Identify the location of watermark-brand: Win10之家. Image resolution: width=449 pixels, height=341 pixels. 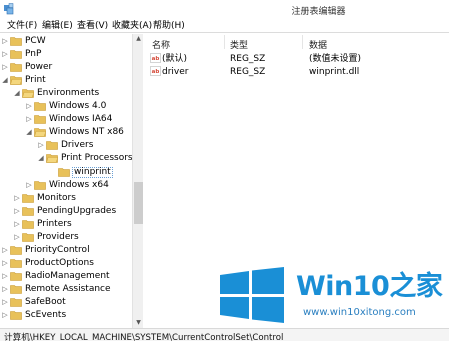
(369, 287).